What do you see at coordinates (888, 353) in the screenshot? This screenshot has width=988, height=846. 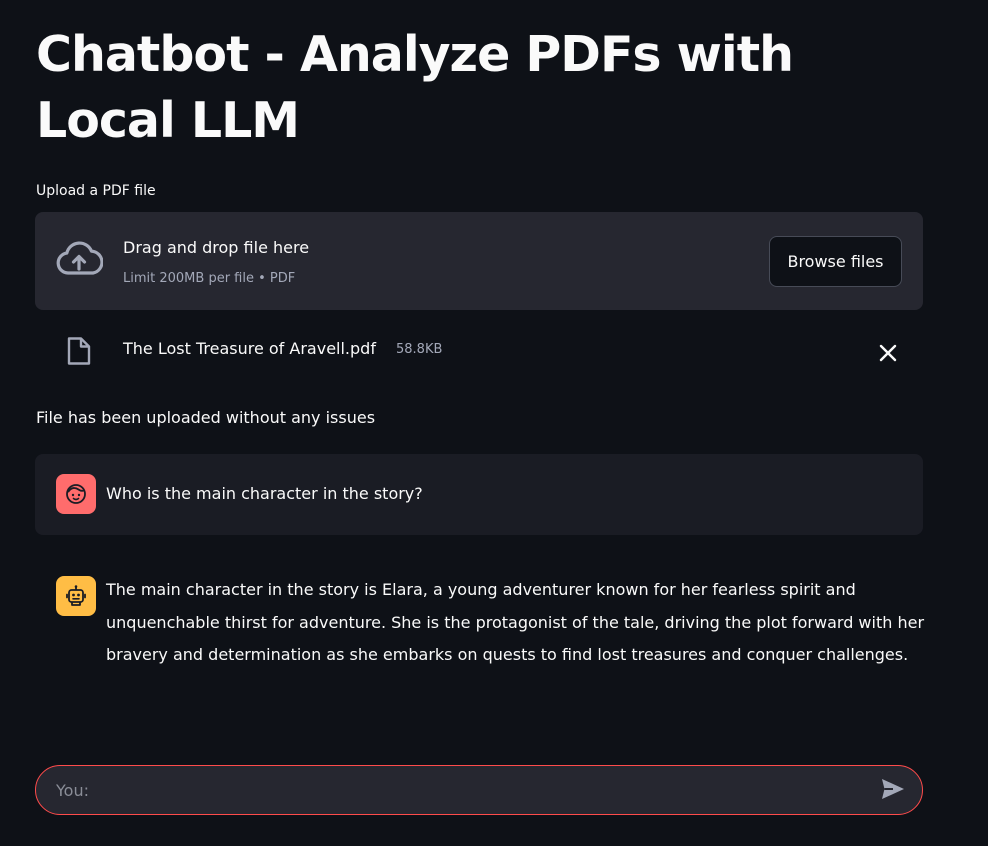 I see `close-icon` at bounding box center [888, 353].